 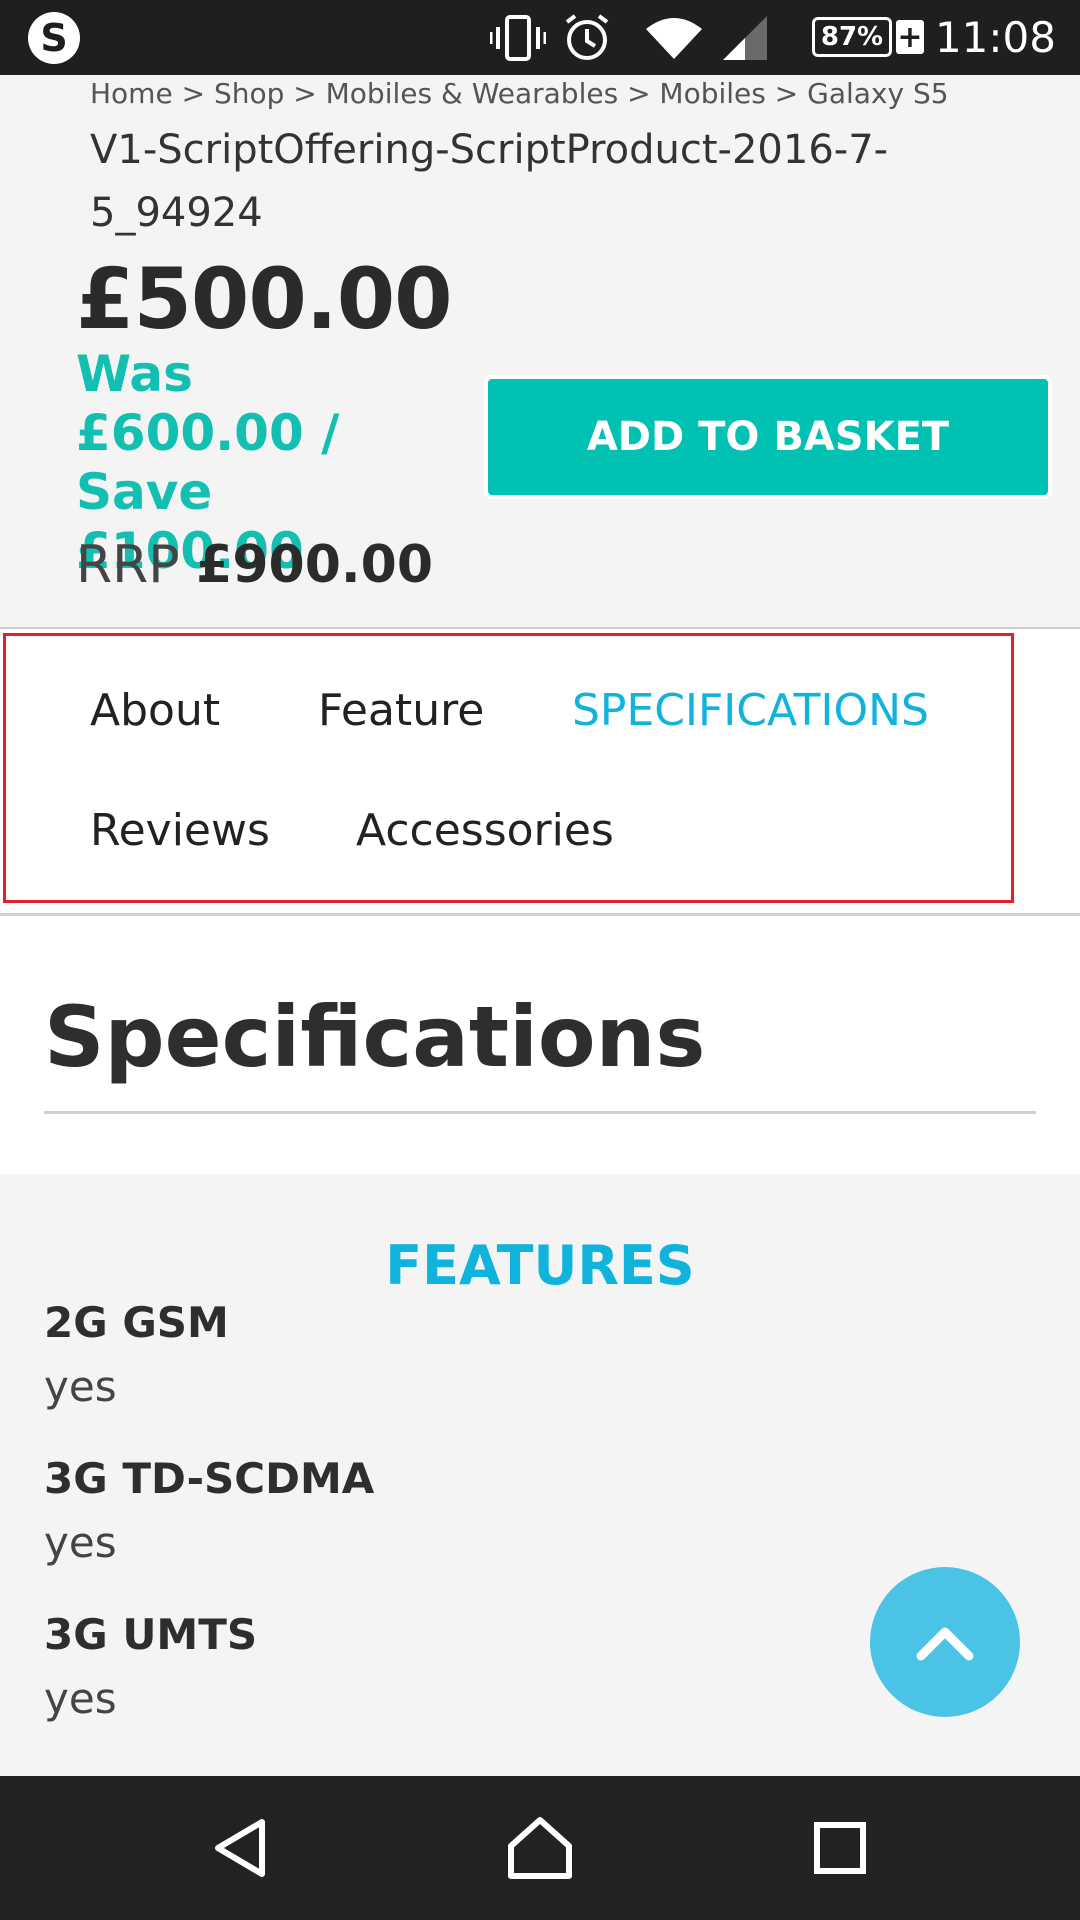 What do you see at coordinates (768, 437) in the screenshot?
I see `add-to-basket-button: ADD TO BASKET` at bounding box center [768, 437].